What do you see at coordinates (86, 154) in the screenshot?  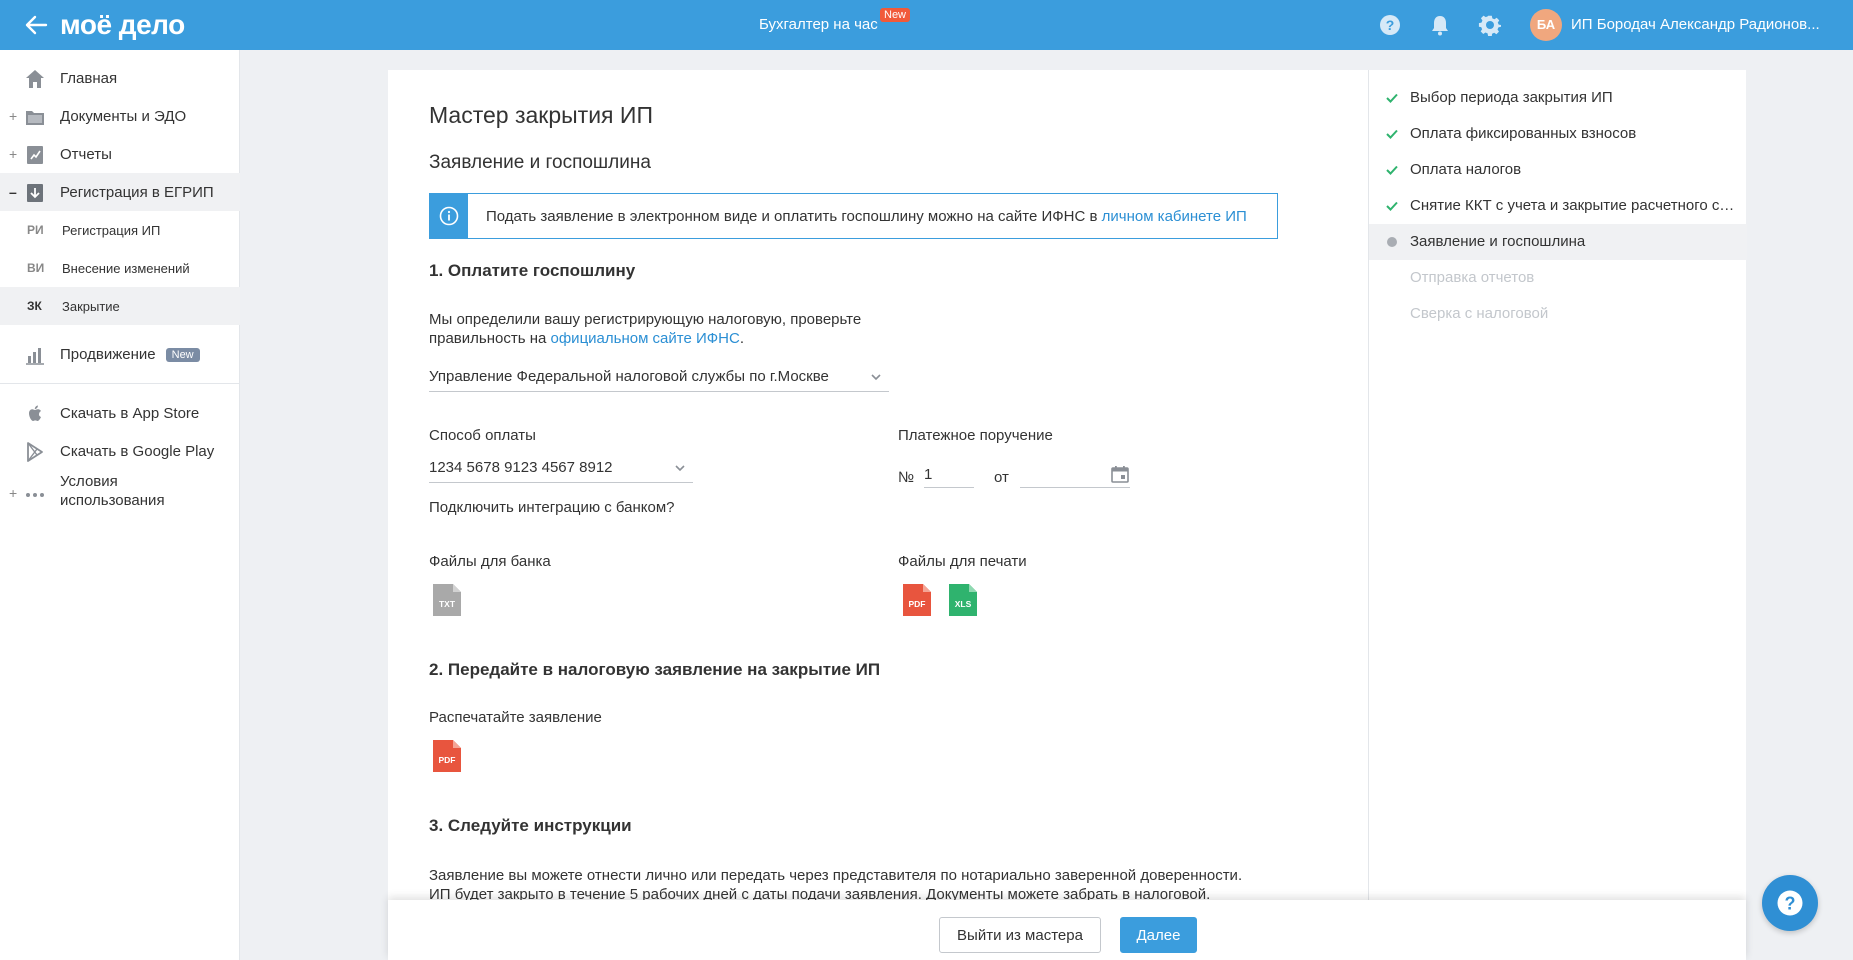 I see `sidebar-item-label: Отчеты` at bounding box center [86, 154].